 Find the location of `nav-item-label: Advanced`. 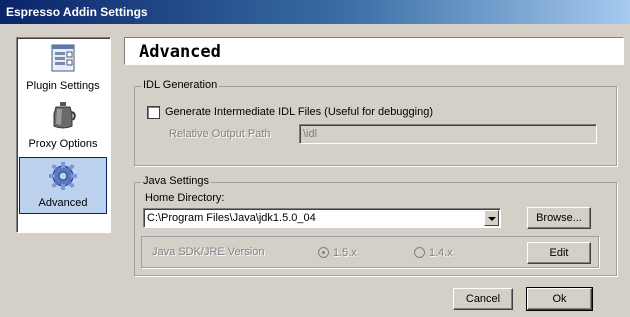

nav-item-label: Advanced is located at coordinates (63, 203).